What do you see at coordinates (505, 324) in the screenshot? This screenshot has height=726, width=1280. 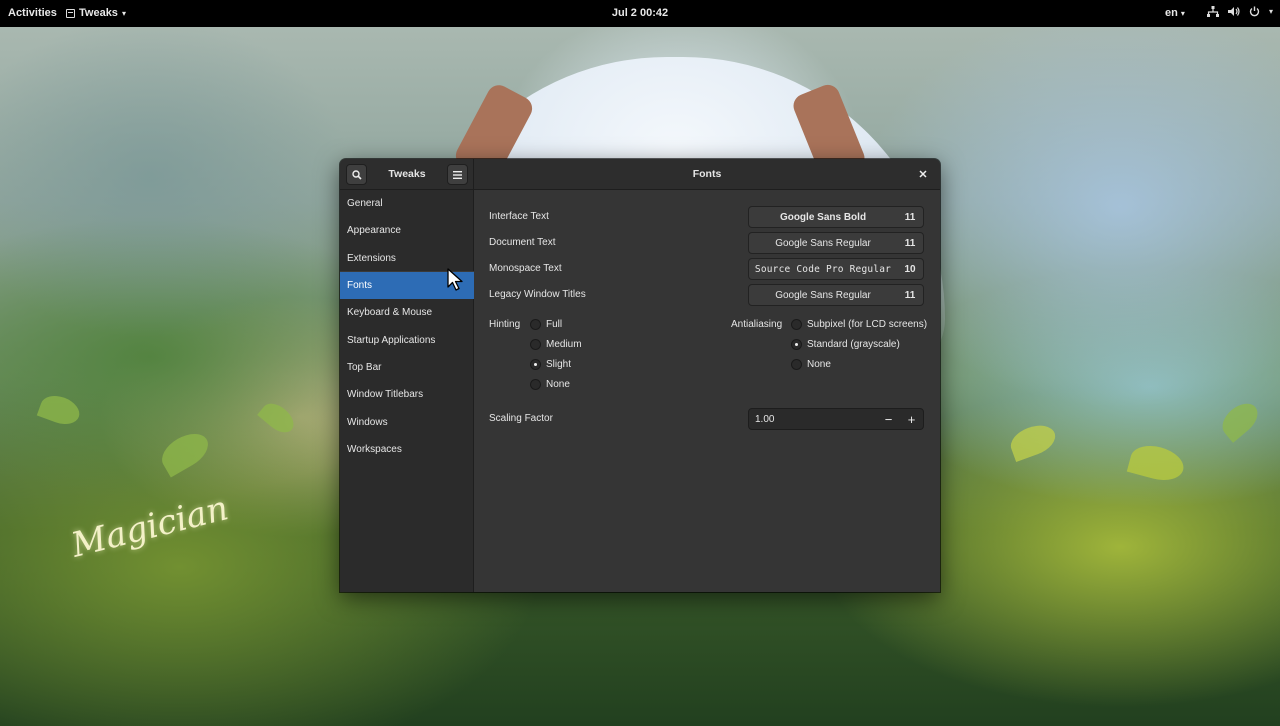 I see `hinting-label: Hinting` at bounding box center [505, 324].